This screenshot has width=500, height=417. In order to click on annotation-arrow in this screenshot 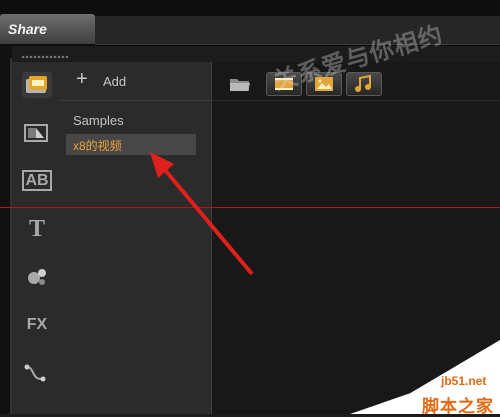, I will do `click(202, 214)`.